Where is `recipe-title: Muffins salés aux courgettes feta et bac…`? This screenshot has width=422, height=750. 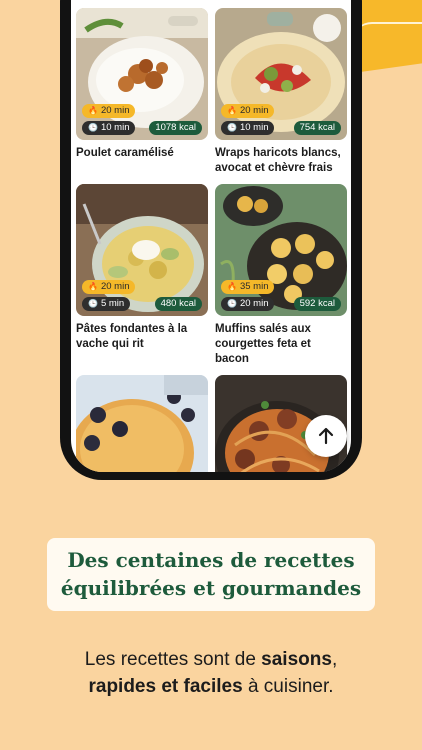
recipe-title: Muffins salés aux courgettes feta et bac… is located at coordinates (263, 344).